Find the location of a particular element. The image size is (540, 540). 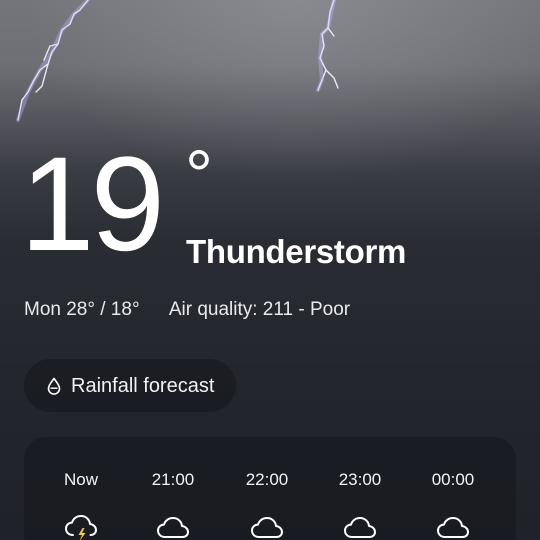

weather-details-row: Mon 28° / 18° Air quality: 211 - Poor is located at coordinates (187, 310).